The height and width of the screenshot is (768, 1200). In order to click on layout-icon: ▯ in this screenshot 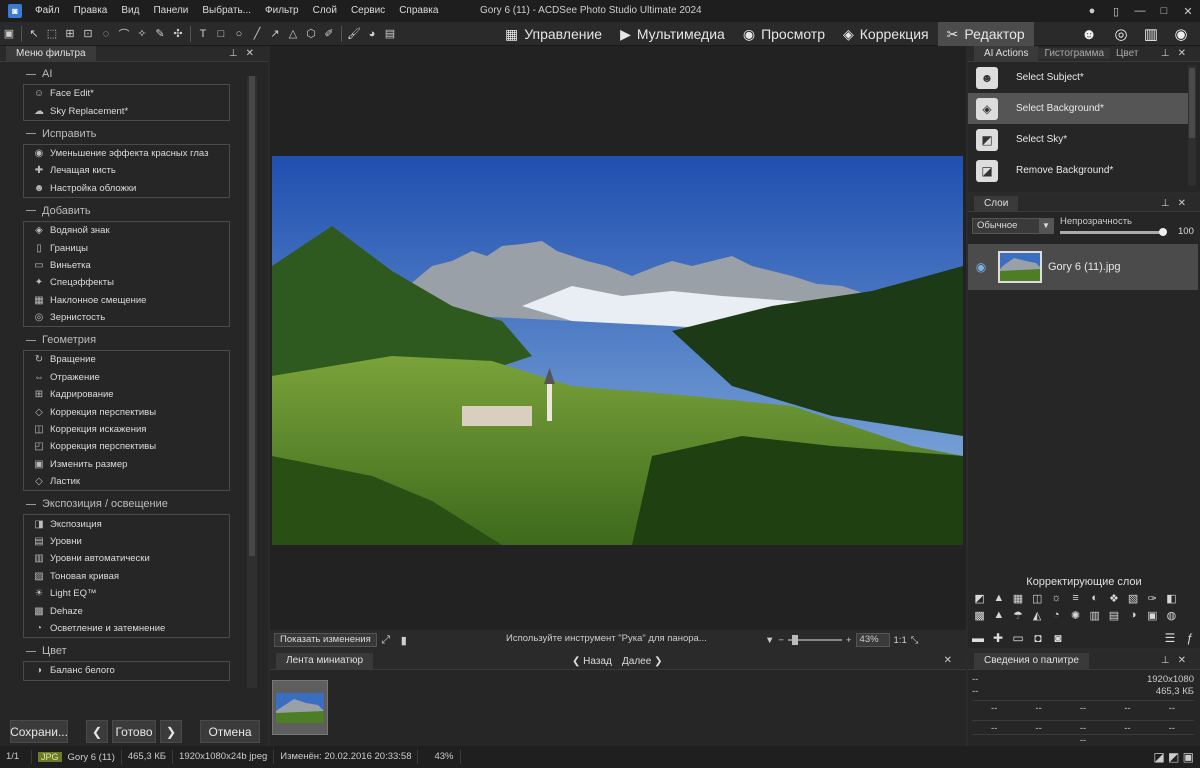, I will do `click(1116, 11)`.